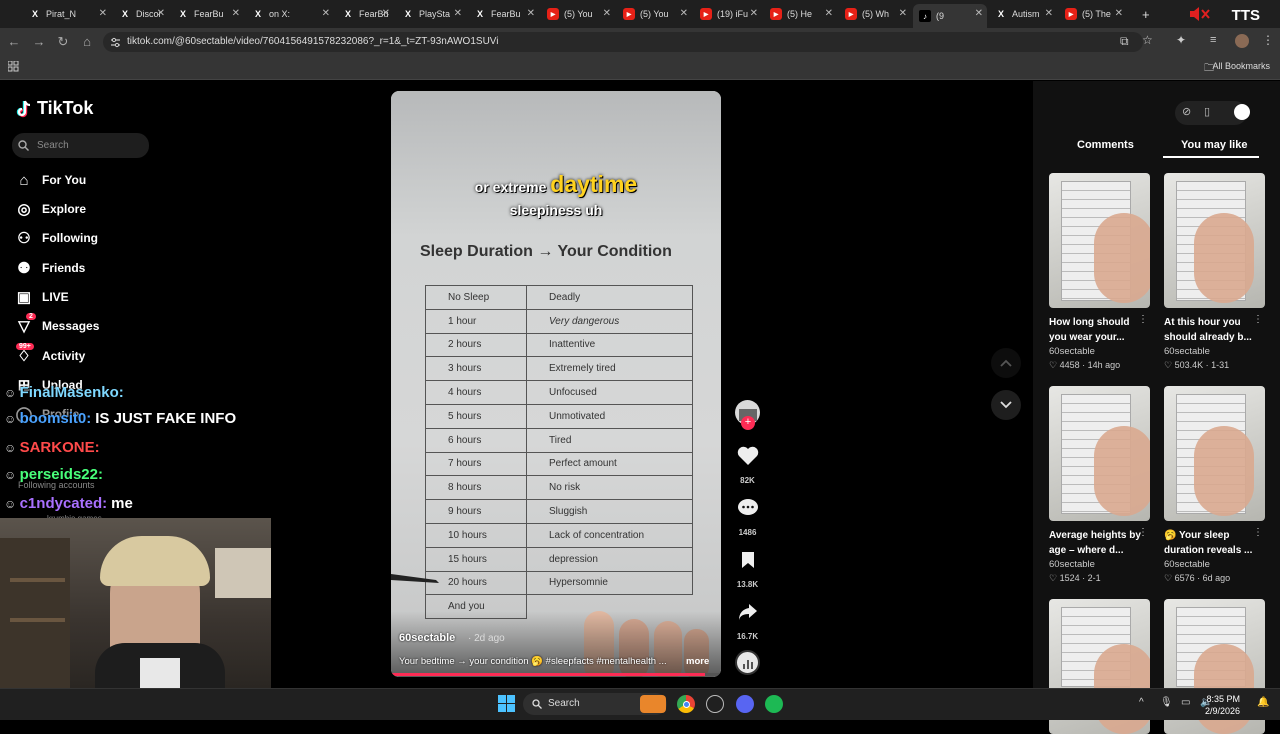  Describe the element at coordinates (875, 14) in the screenshot. I see `browser-tab: ▶ (5) Wh ✕` at that location.